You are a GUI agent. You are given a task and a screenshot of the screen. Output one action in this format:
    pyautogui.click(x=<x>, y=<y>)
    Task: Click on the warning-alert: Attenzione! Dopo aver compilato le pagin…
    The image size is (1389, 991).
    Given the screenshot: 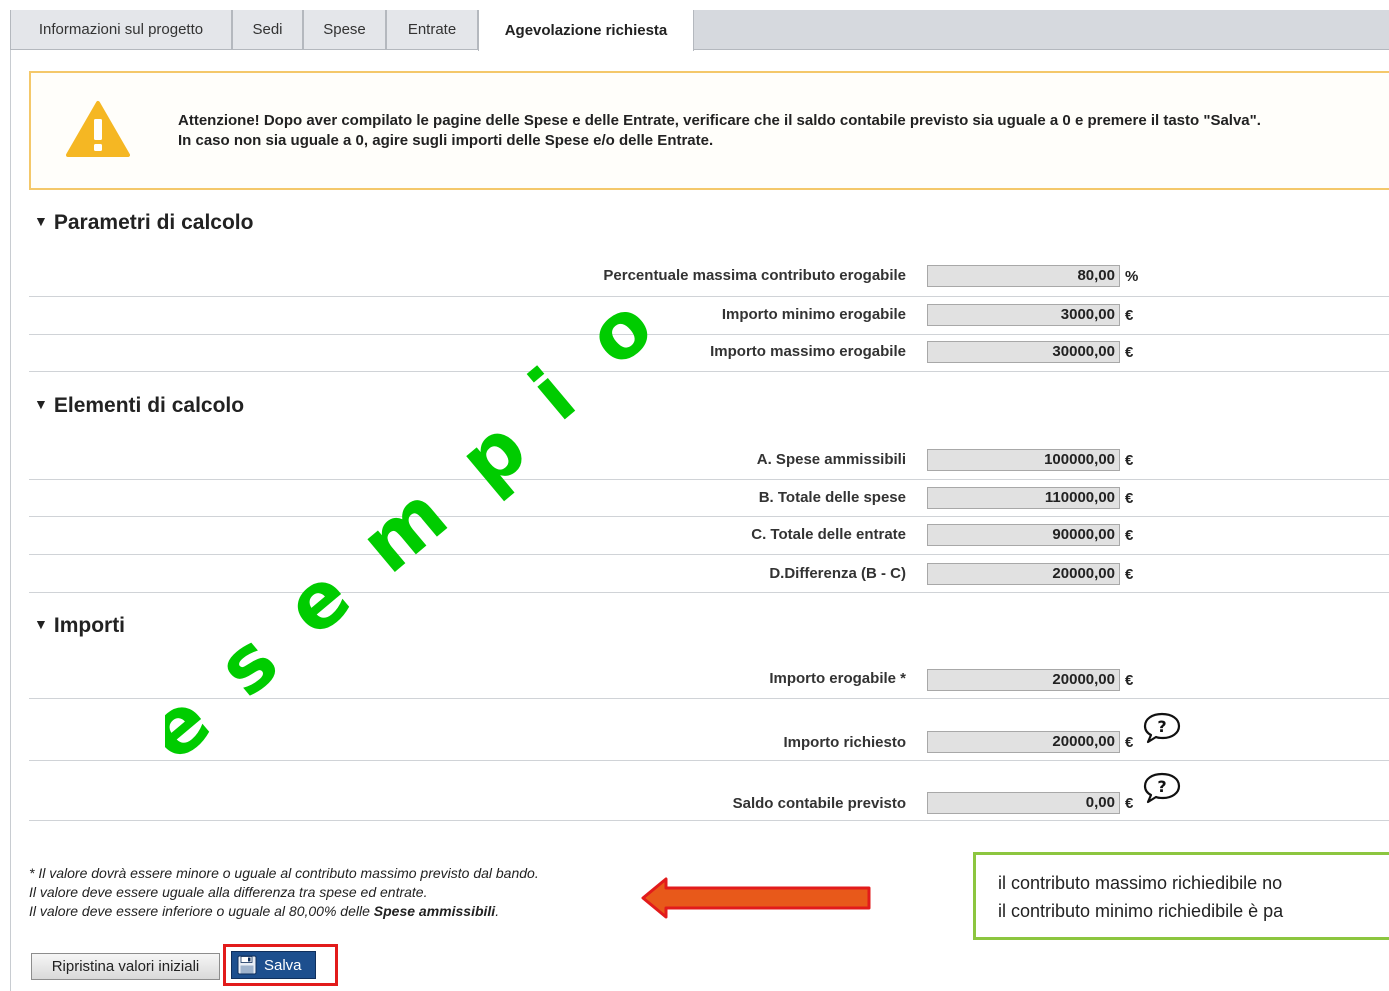 What is the action you would take?
    pyautogui.click(x=709, y=130)
    